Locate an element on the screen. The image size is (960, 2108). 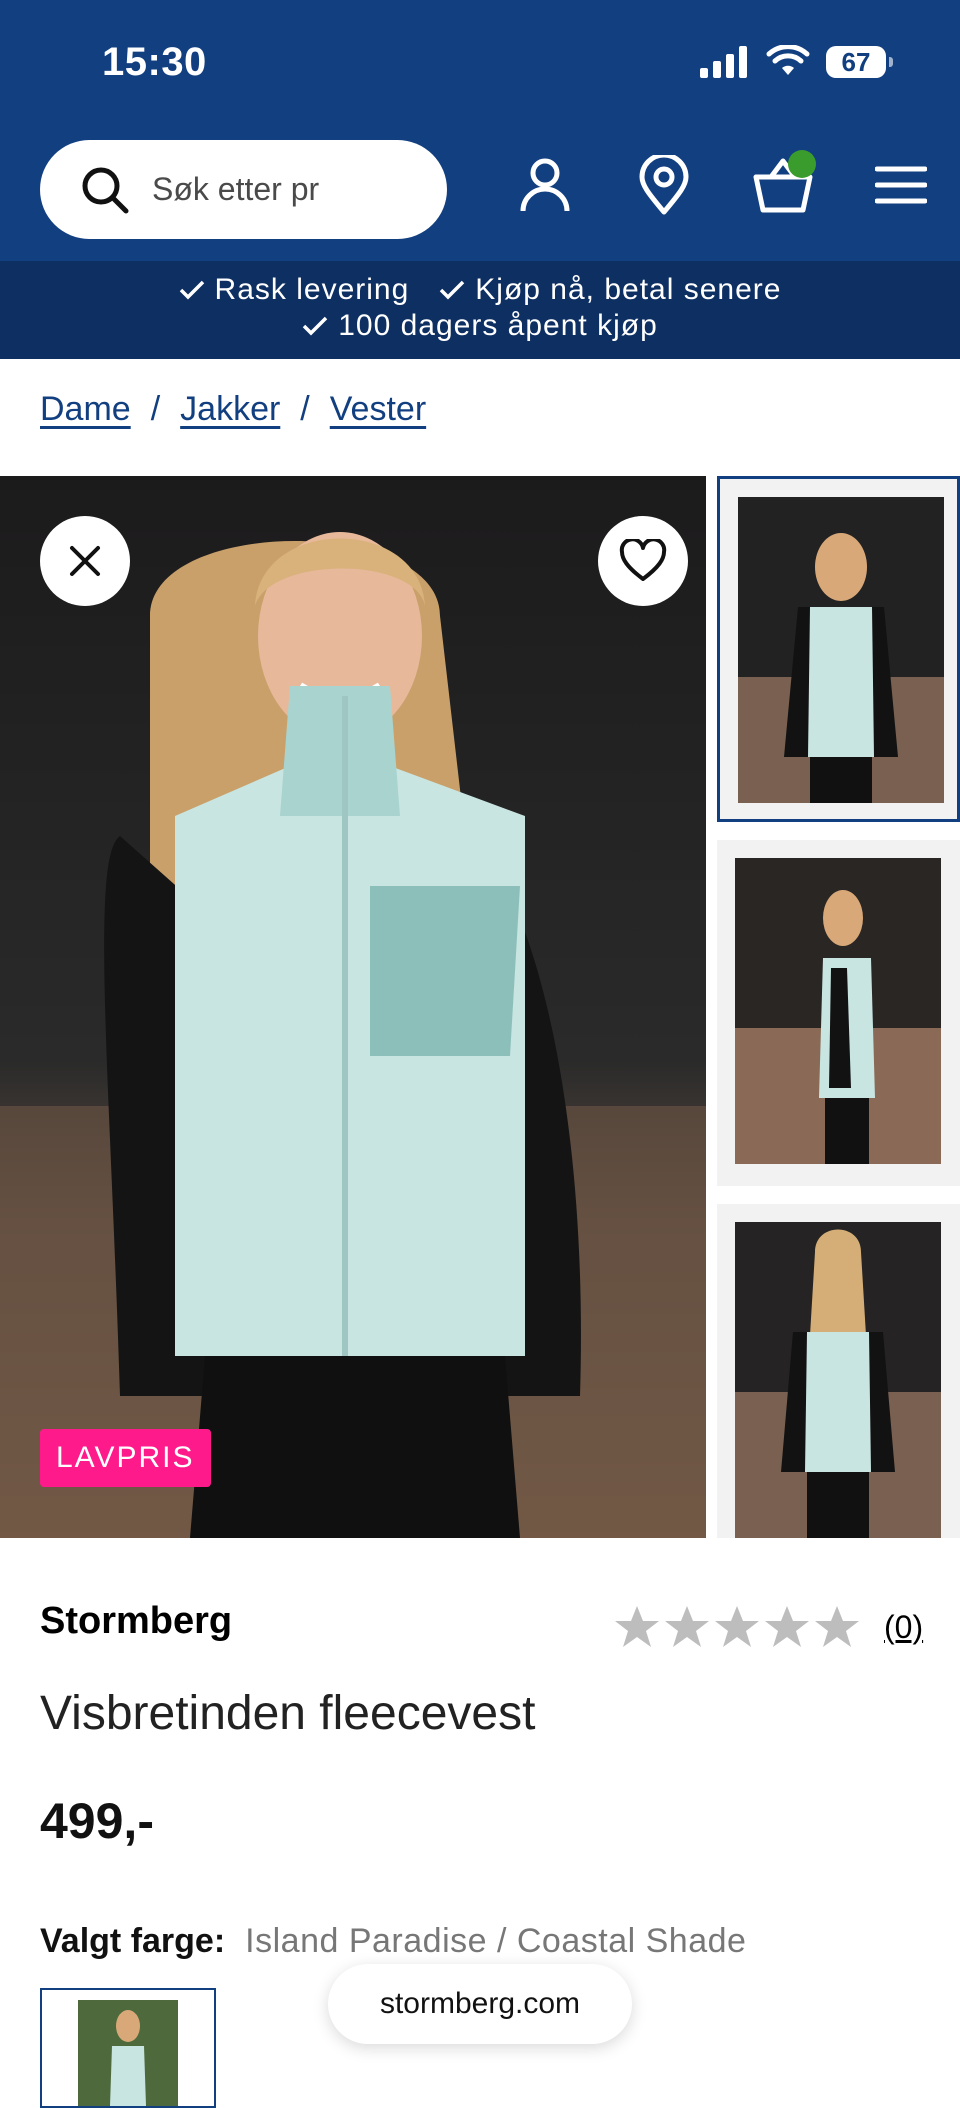
menu-button is located at coordinates (901, 185).